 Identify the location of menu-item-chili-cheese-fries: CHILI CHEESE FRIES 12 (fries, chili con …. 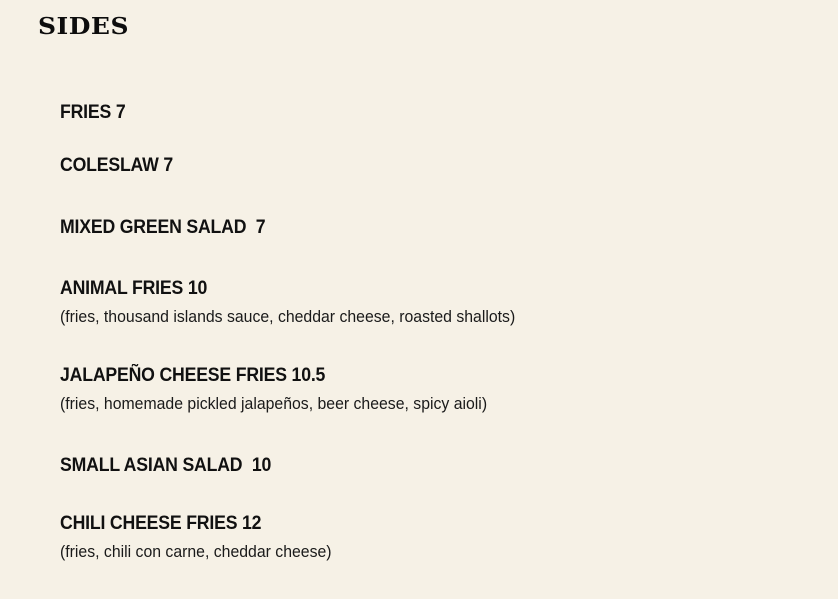
(206, 537).